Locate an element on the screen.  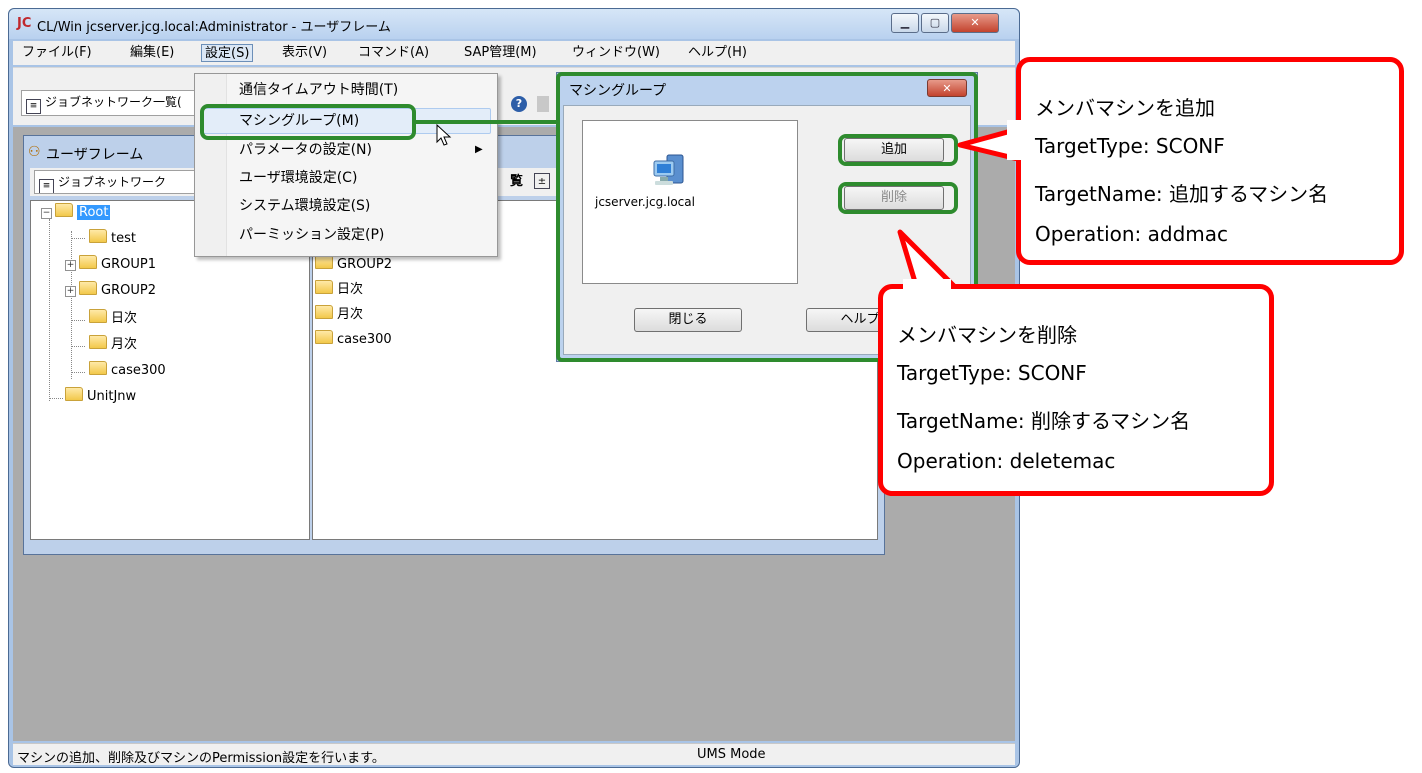
callout-add-operation: Operation: addmac is located at coordinates (1132, 234).